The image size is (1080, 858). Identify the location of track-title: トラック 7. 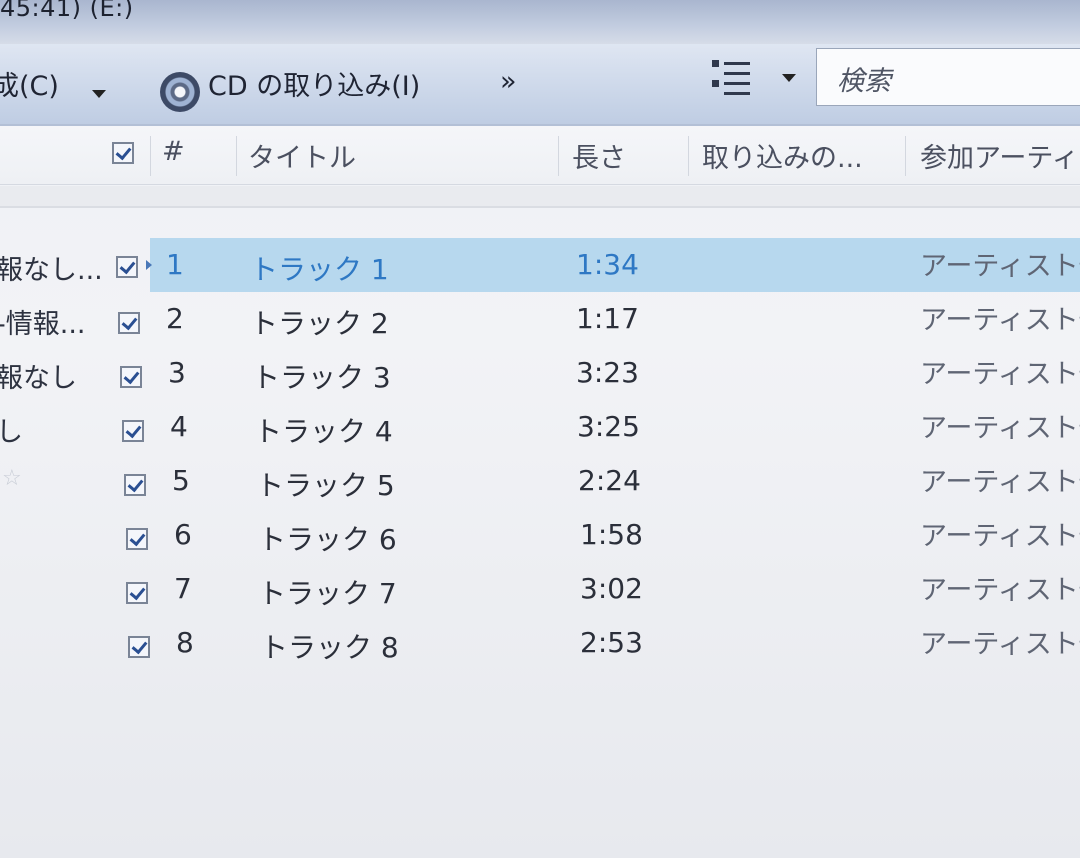
(327, 592).